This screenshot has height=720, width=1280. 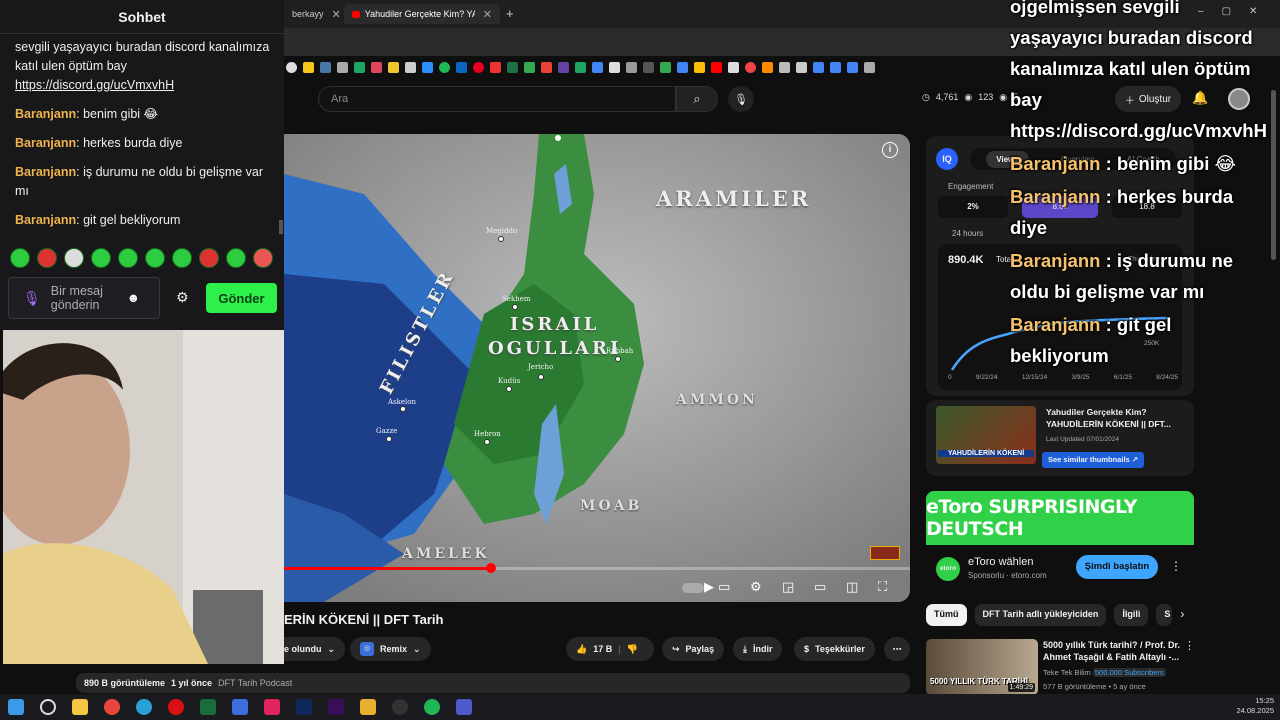 I want to click on excel-icon, so click(x=512, y=67).